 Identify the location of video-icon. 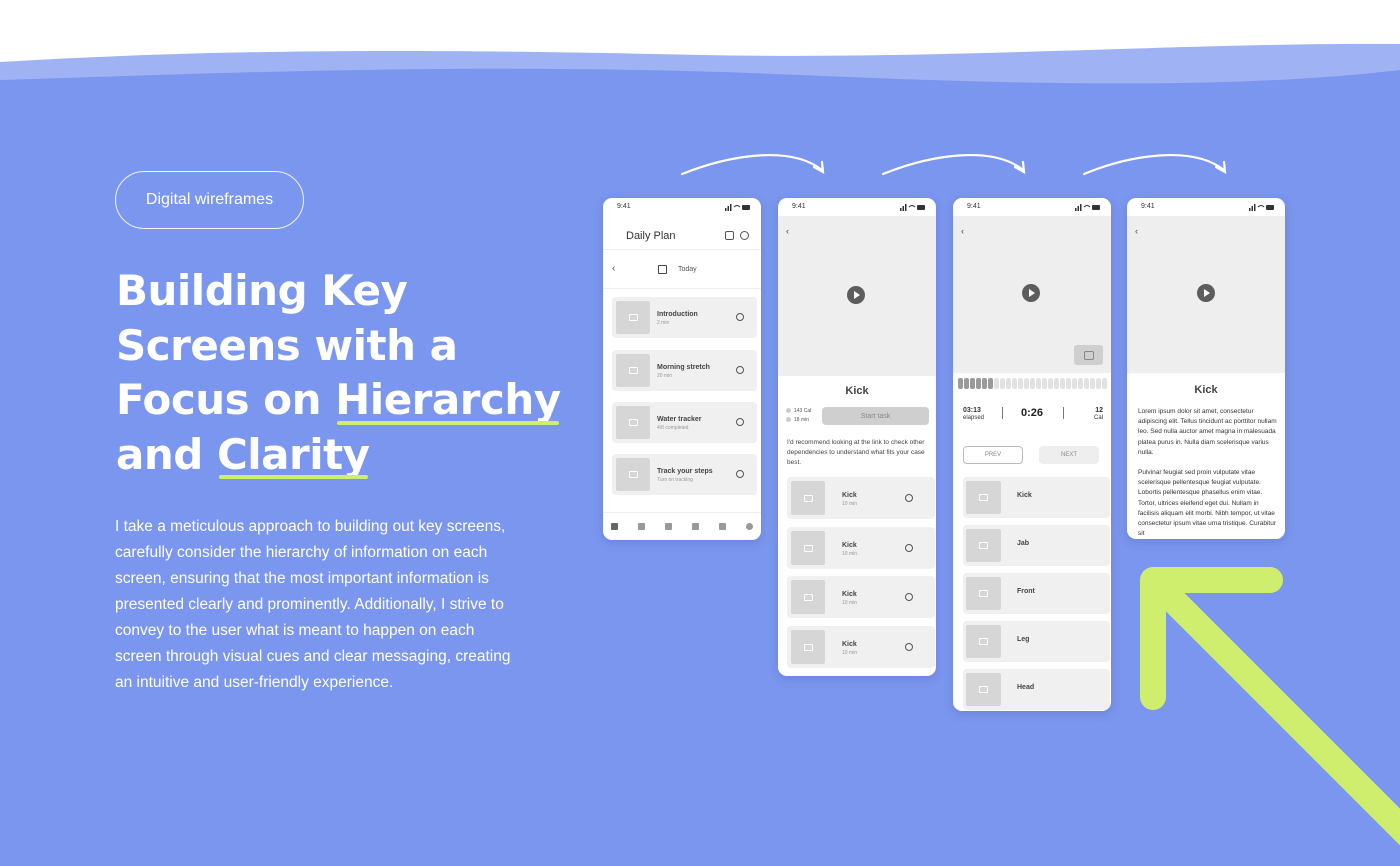
(668, 526).